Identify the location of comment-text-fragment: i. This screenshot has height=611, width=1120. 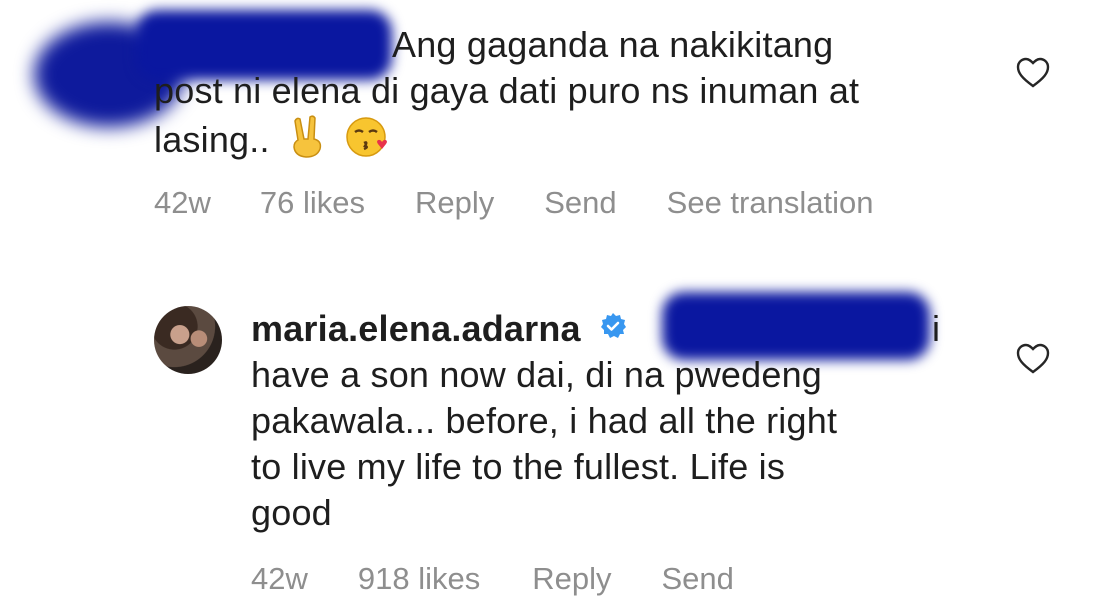
(936, 328).